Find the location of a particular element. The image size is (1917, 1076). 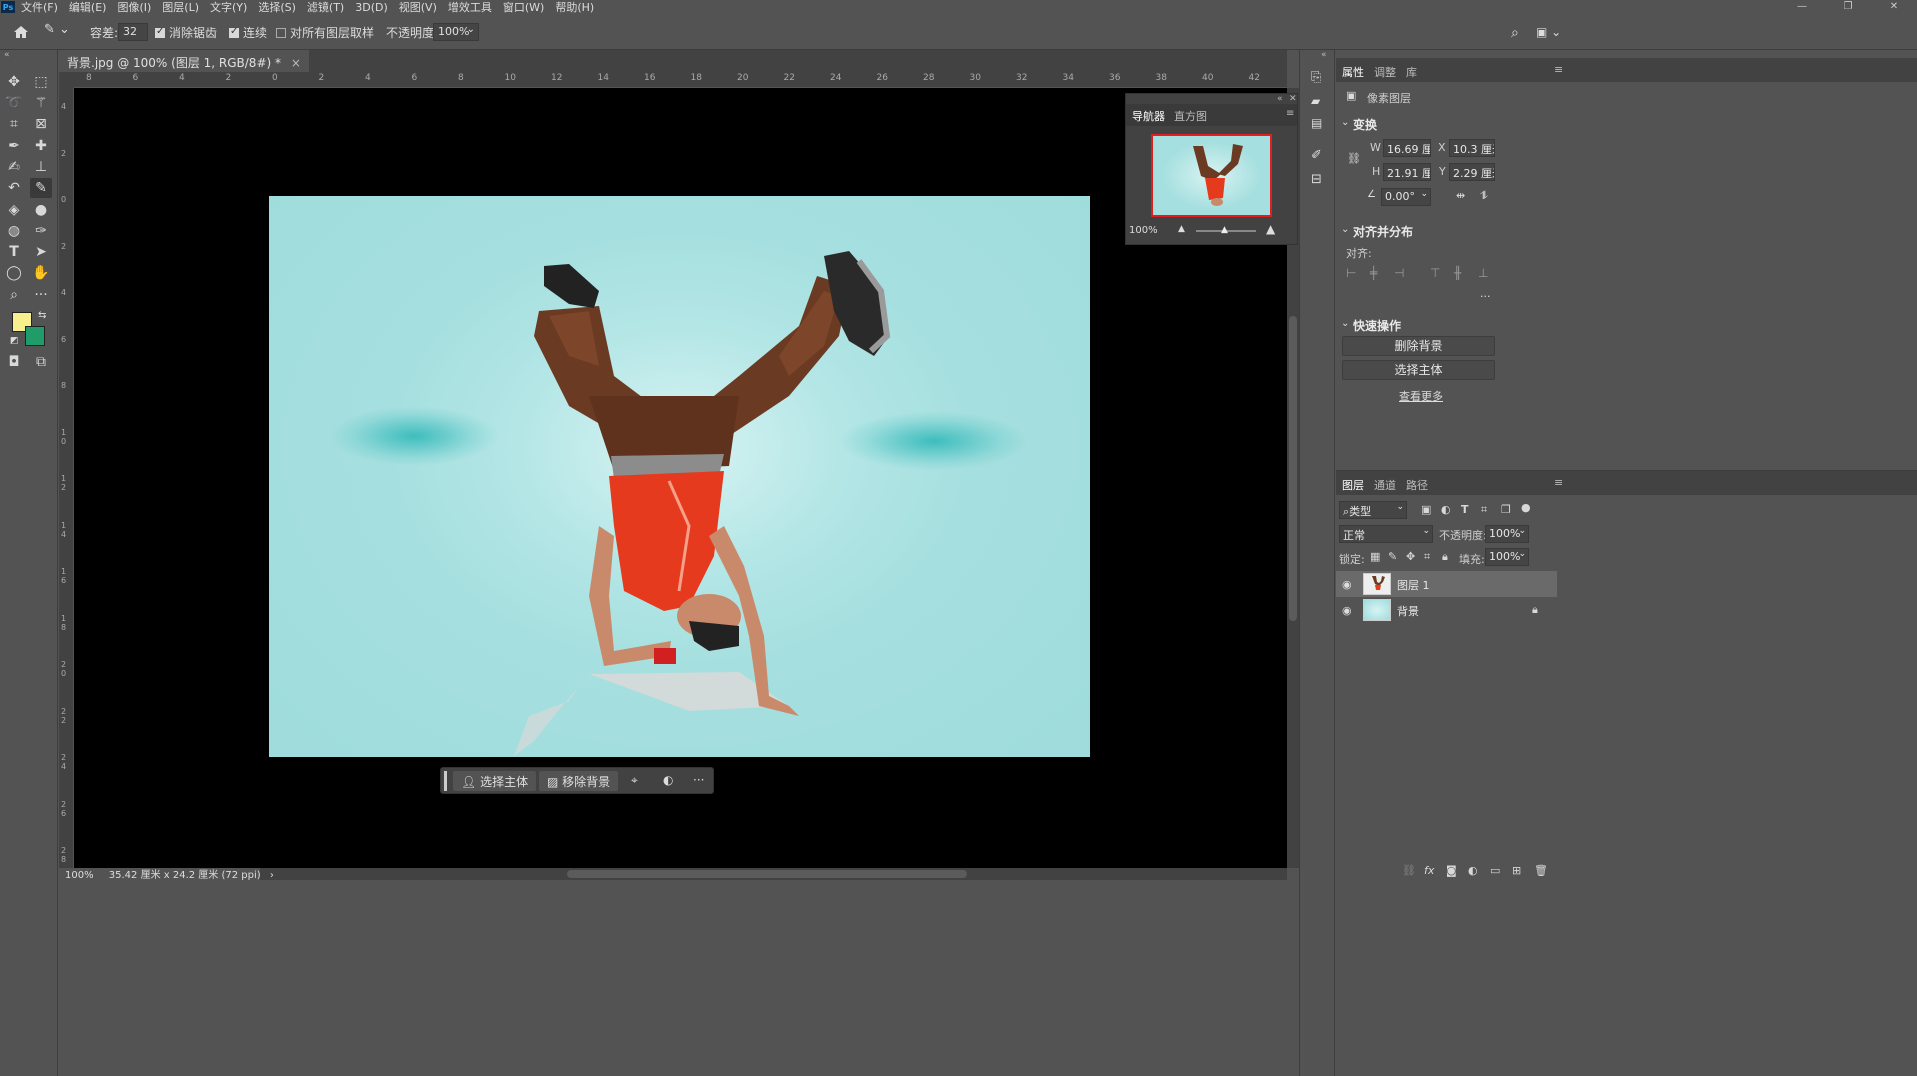

zoom-tool-icon: ⌕ is located at coordinates (14, 295).